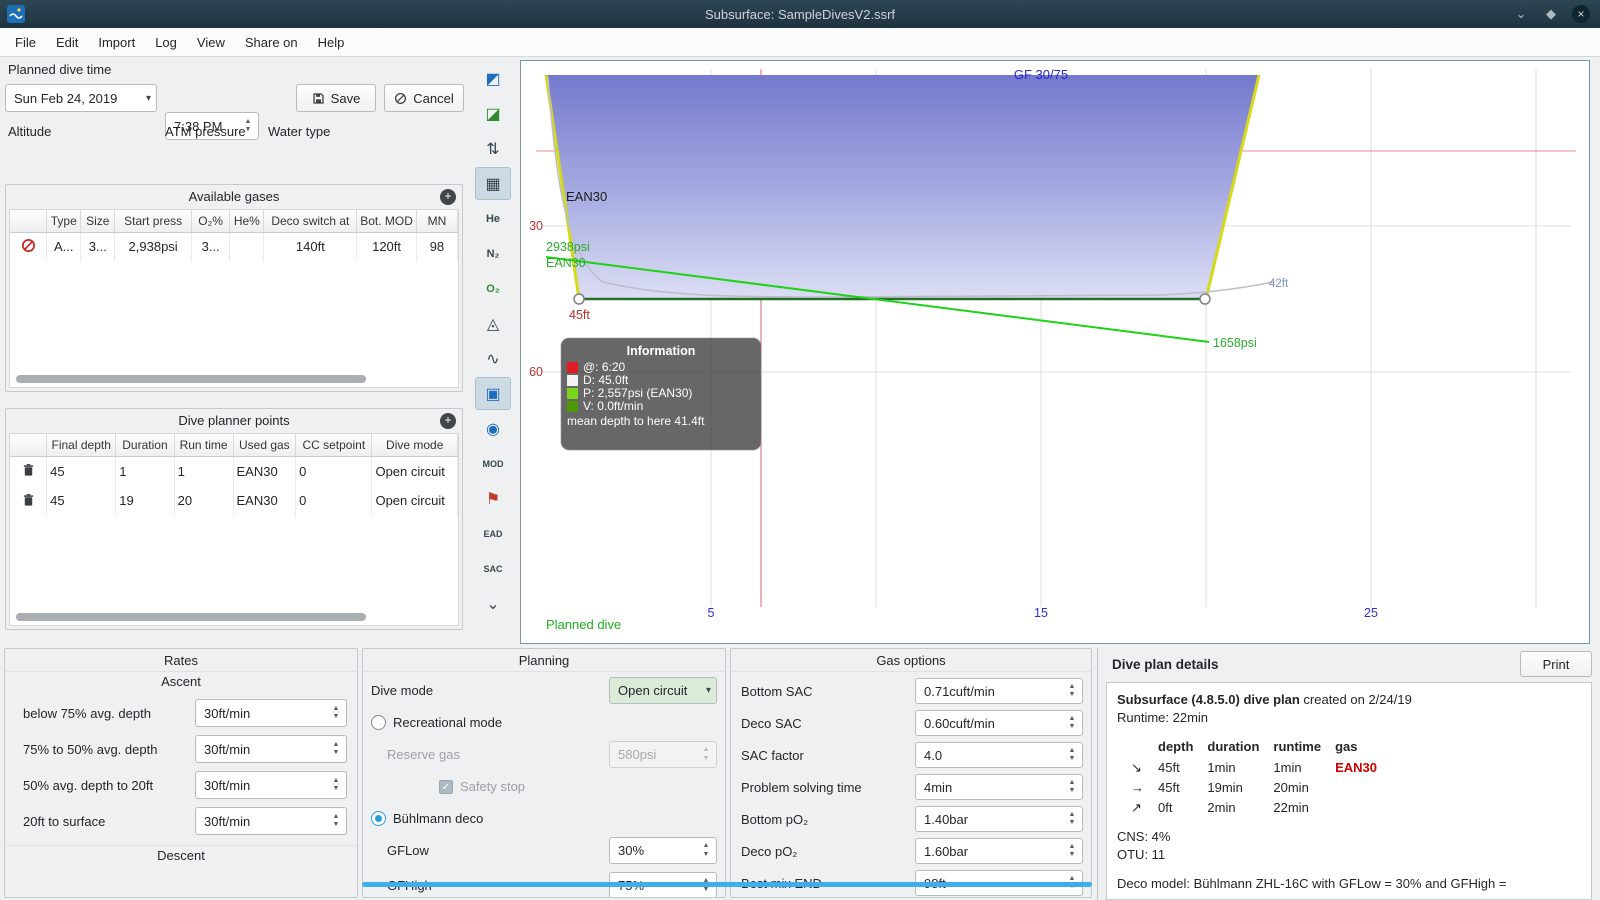 The height and width of the screenshot is (900, 1600). Describe the element at coordinates (25, 42) in the screenshot. I see `menu-file: File` at that location.